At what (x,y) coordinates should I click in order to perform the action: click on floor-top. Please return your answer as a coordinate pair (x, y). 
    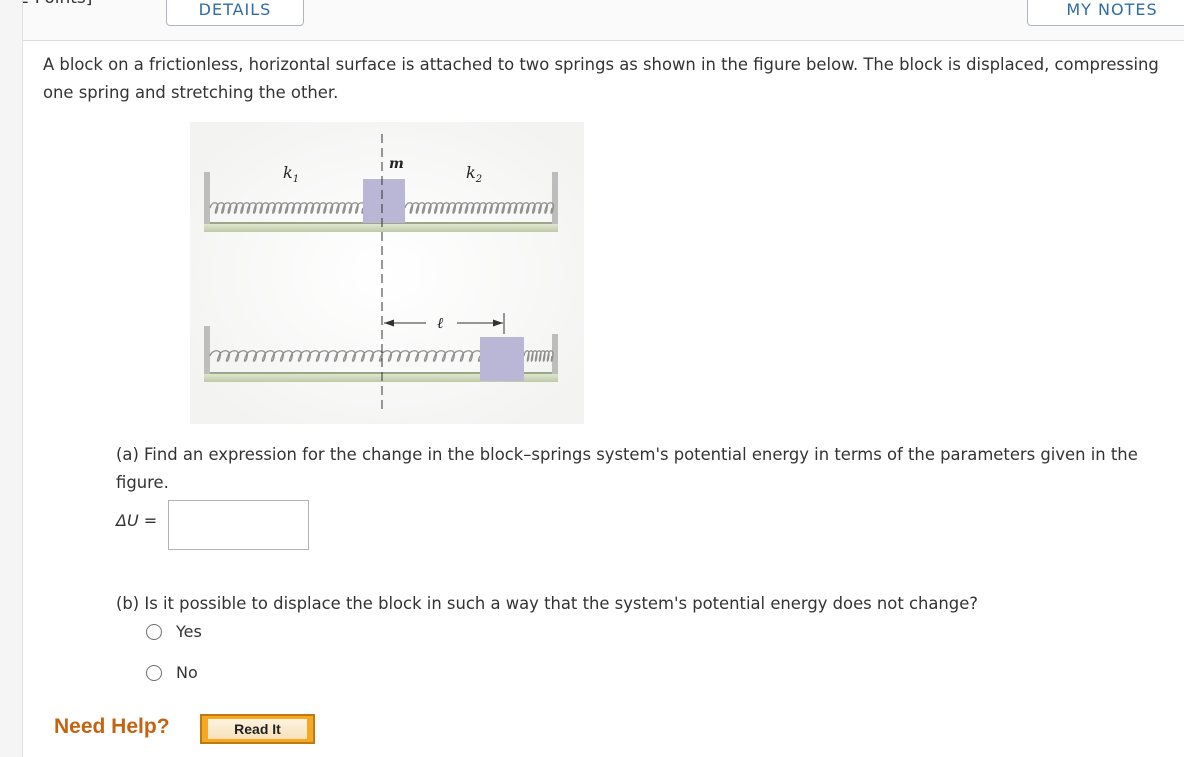
    Looking at the image, I should click on (381, 228).